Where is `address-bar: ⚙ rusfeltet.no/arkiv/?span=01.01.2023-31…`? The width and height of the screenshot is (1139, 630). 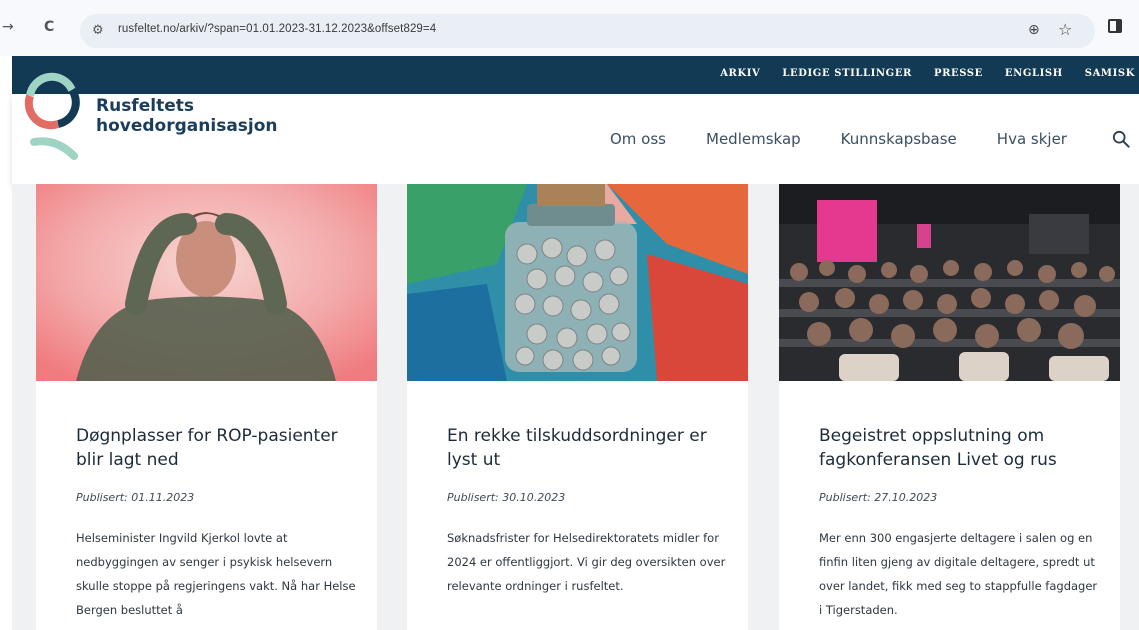 address-bar: ⚙ rusfeltet.no/arkiv/?span=01.01.2023-31… is located at coordinates (587, 31).